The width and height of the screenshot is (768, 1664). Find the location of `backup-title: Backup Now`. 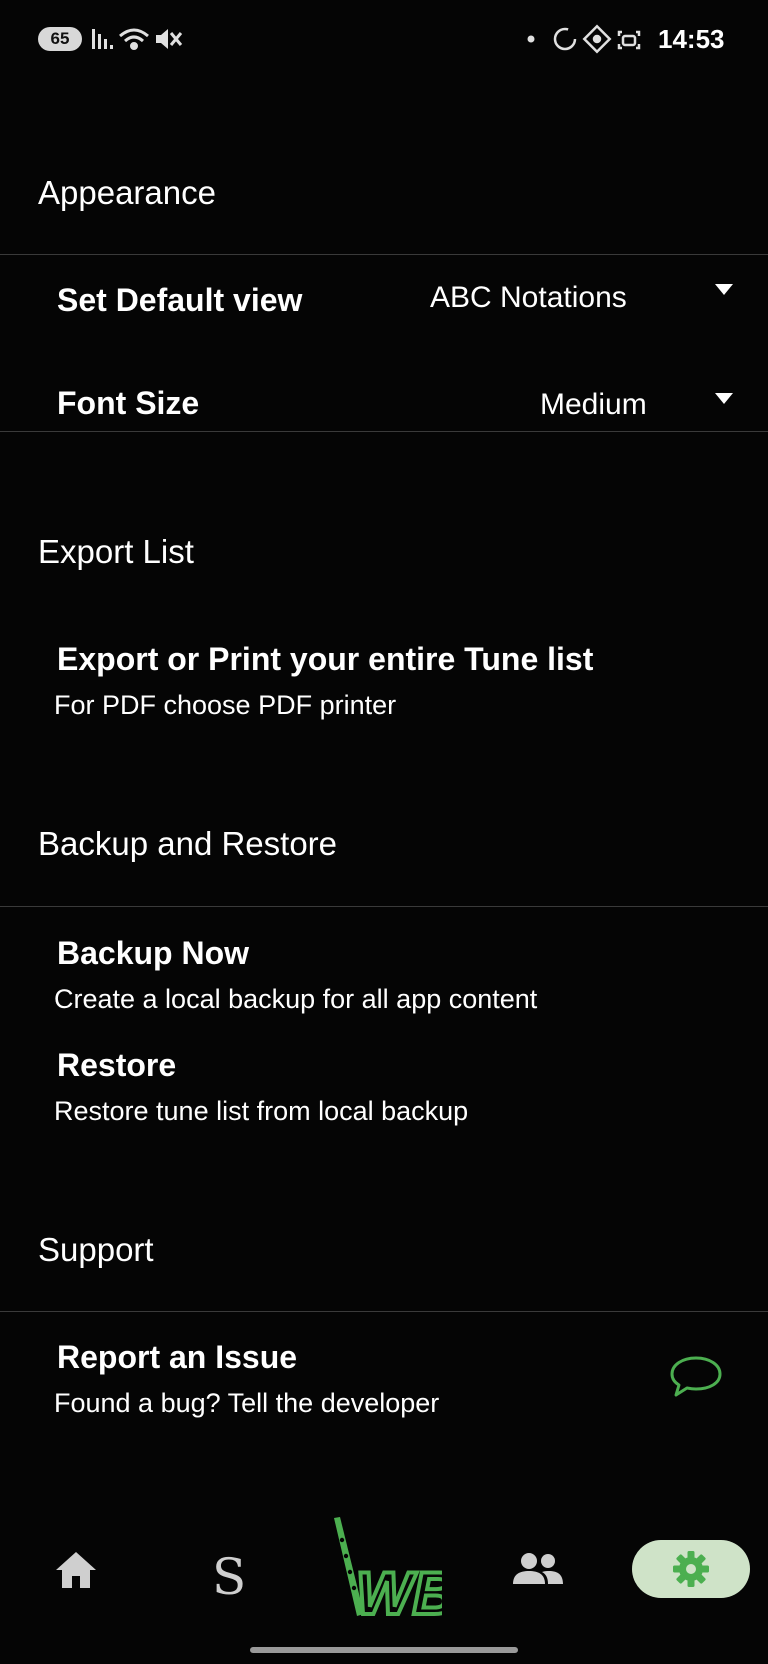

backup-title: Backup Now is located at coordinates (153, 953).